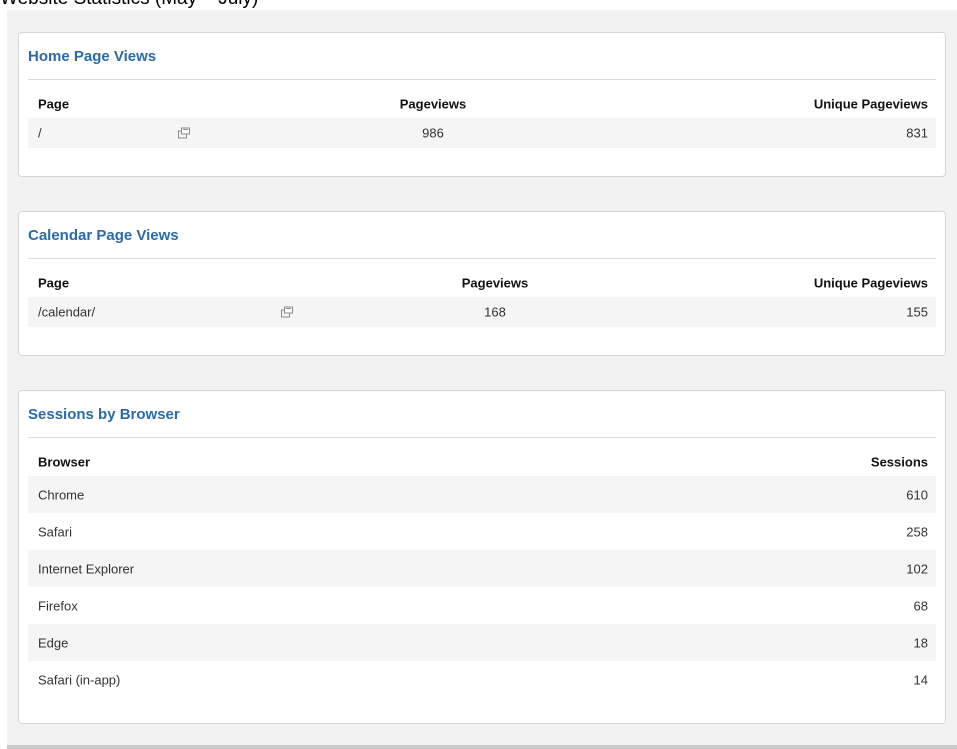 The image size is (957, 749). I want to click on table-row: Firefox 68, so click(482, 605).